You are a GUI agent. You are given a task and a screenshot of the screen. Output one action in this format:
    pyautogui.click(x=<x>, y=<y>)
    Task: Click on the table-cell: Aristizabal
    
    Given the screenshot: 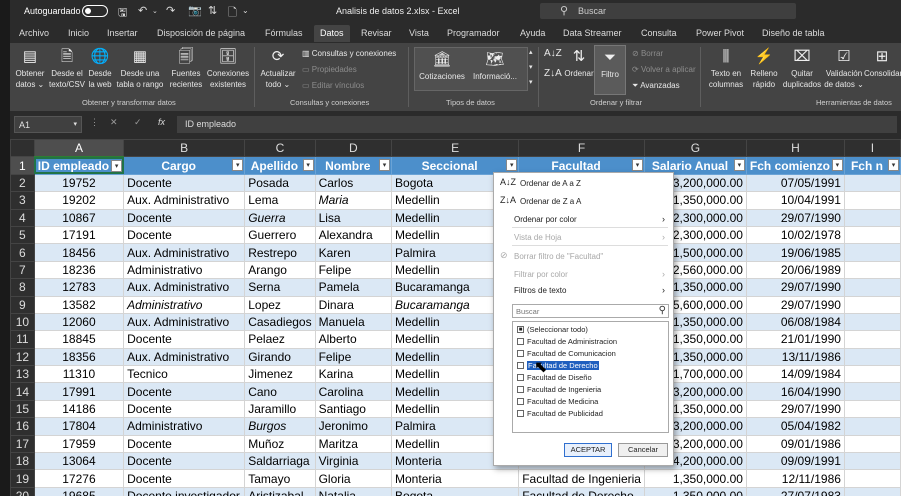 What is the action you would take?
    pyautogui.click(x=280, y=491)
    